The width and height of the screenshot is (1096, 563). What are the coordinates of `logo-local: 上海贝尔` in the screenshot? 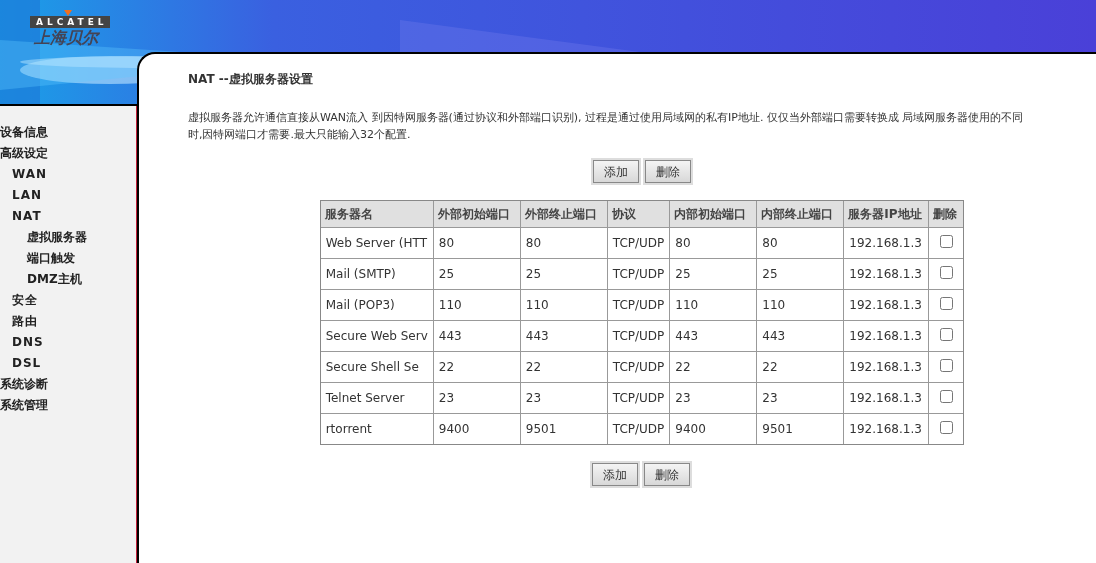 It's located at (66, 38).